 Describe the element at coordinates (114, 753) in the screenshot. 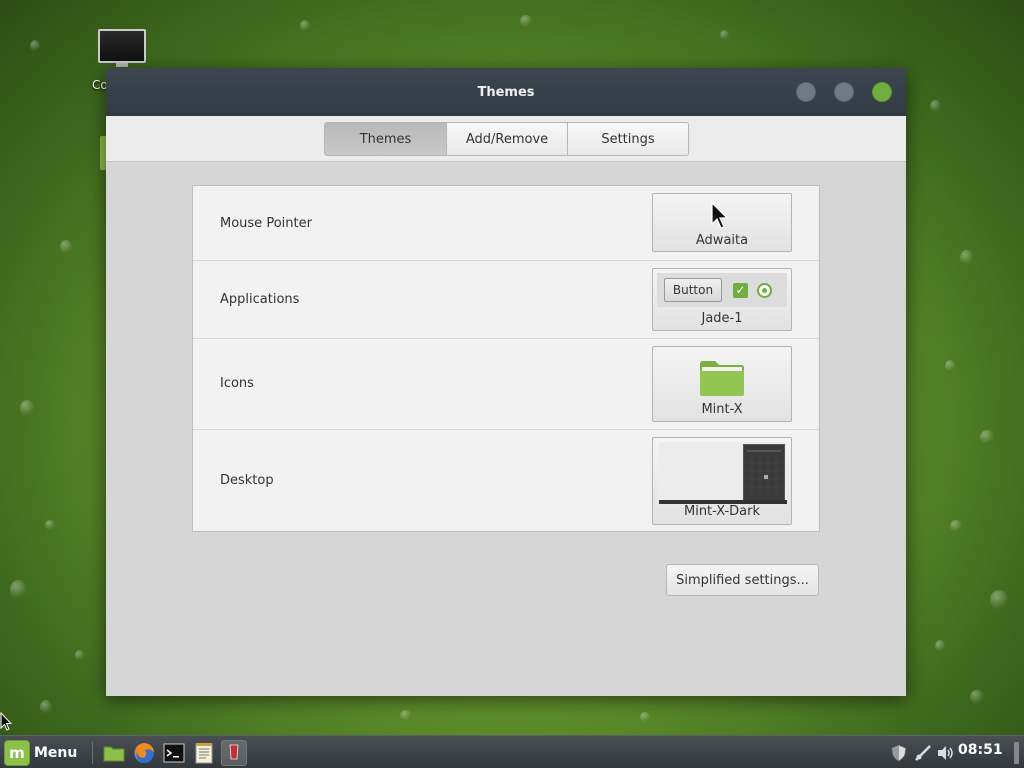

I see `files-icon` at that location.